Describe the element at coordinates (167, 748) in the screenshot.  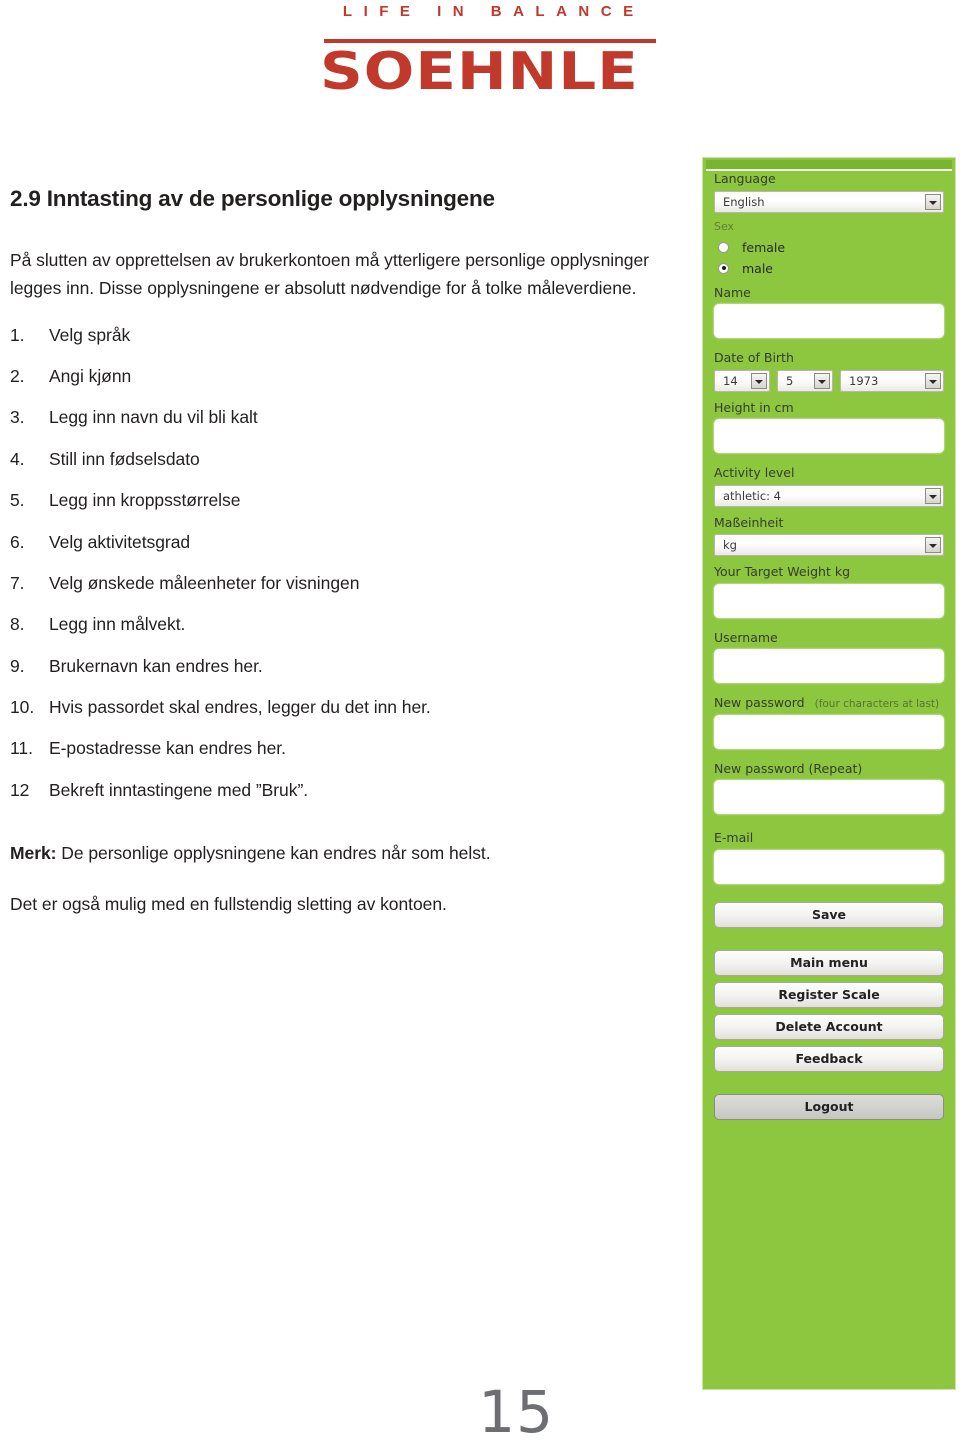
I see `step-text: E-postadresse kan endres her.` at that location.